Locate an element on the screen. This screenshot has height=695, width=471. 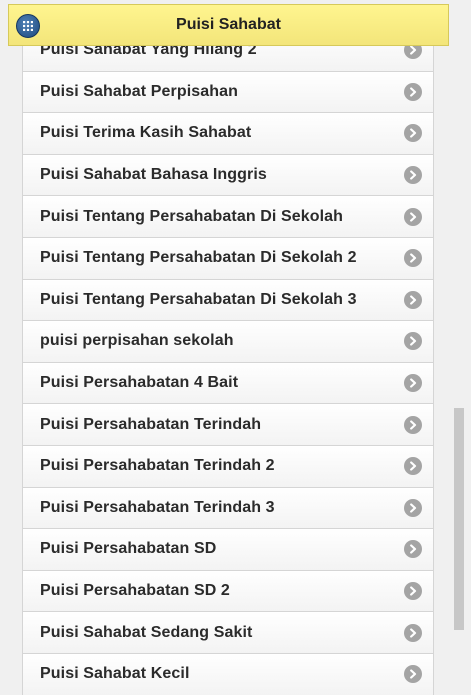
page-title: Puisi Sahabat is located at coordinates (228, 24).